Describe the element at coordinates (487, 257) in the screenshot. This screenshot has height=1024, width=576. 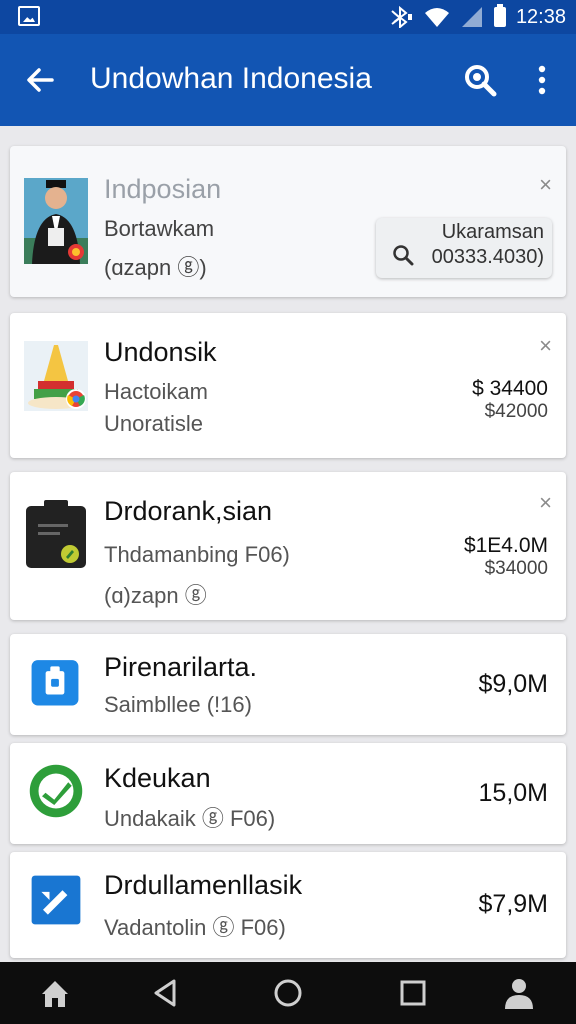
I see `chip-value: 00333.4030)` at that location.